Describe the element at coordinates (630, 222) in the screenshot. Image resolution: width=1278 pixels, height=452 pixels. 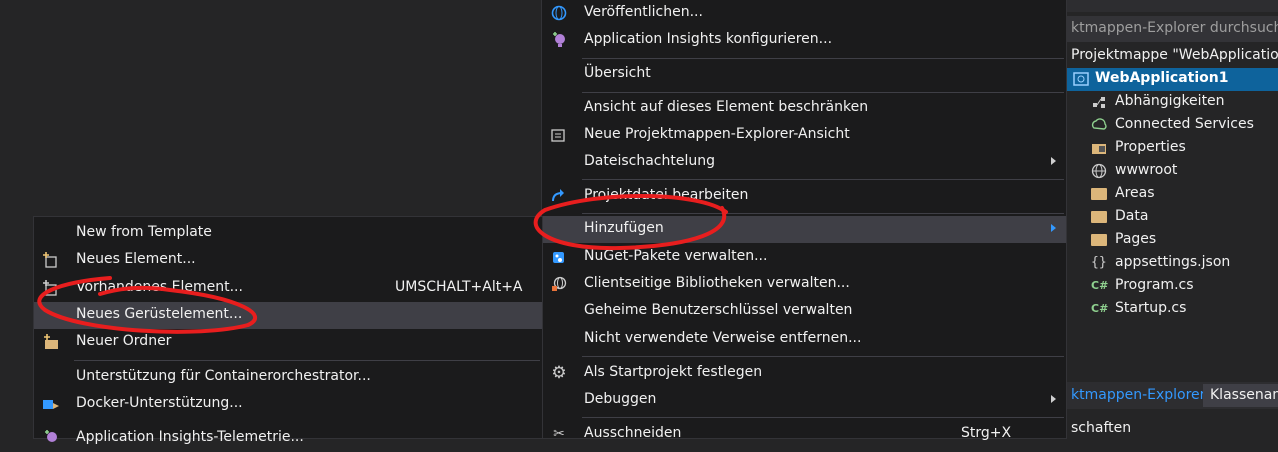
I see `annotation-circle-hinzufuegen` at that location.